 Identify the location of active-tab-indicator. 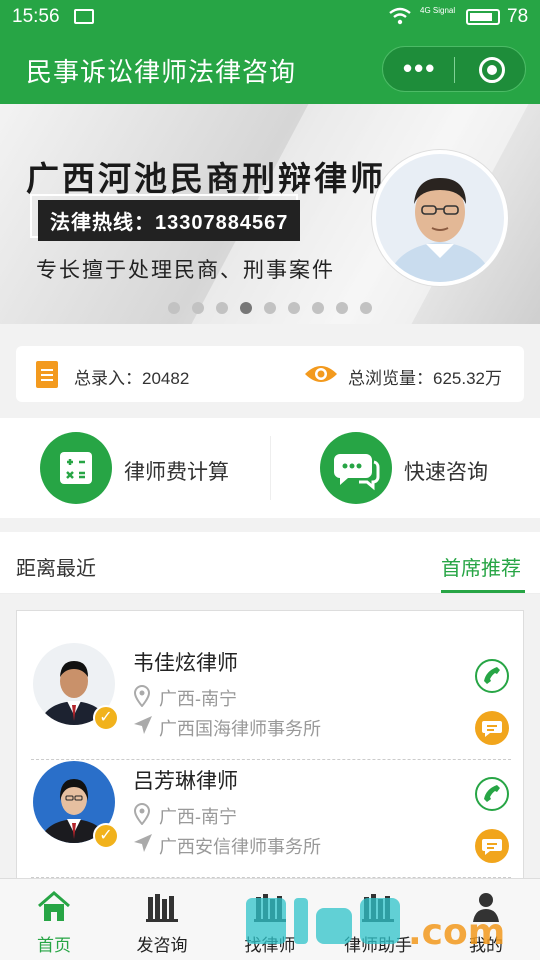
(483, 591).